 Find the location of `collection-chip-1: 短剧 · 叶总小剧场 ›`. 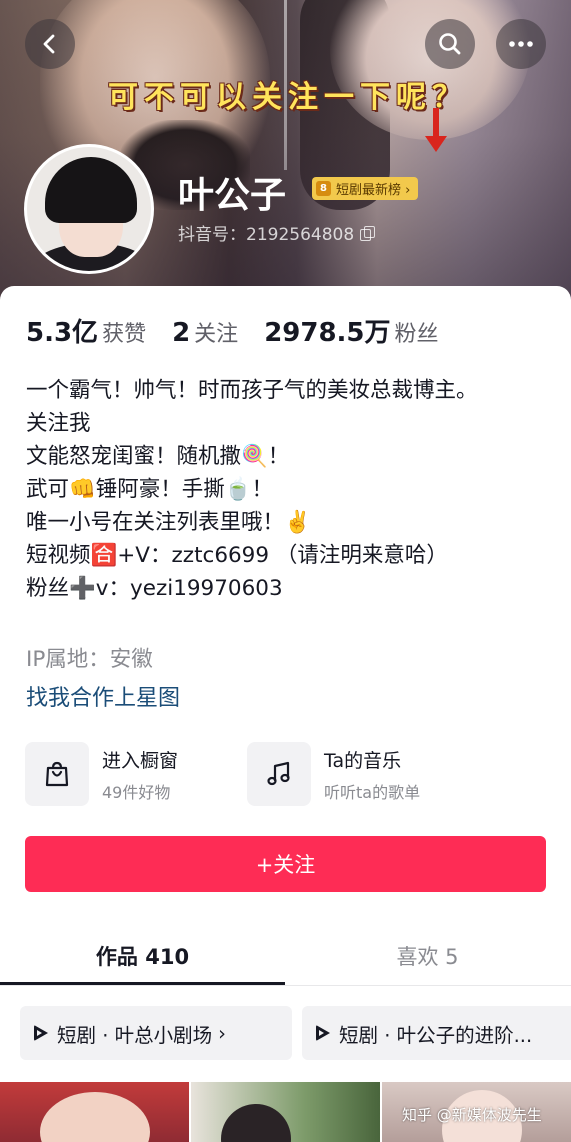

collection-chip-1: 短剧 · 叶总小剧场 › is located at coordinates (156, 1033).